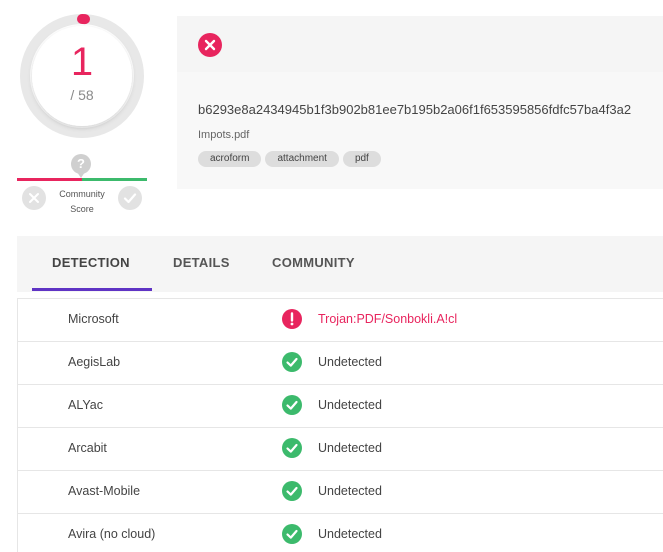 This screenshot has width=663, height=552. What do you see at coordinates (92, 289) in the screenshot?
I see `active-tab-indicator` at bounding box center [92, 289].